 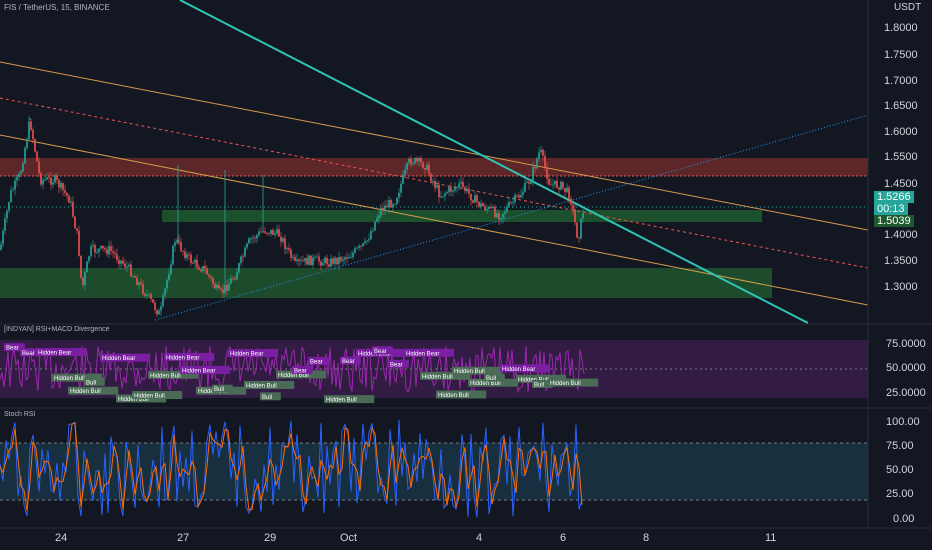 I want to click on price-tick: 1.4000, so click(x=901, y=235).